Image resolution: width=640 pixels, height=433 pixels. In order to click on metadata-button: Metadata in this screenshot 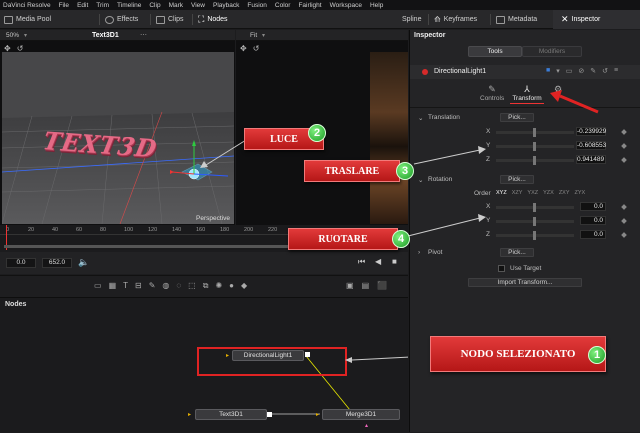, I will do `click(516, 19)`.